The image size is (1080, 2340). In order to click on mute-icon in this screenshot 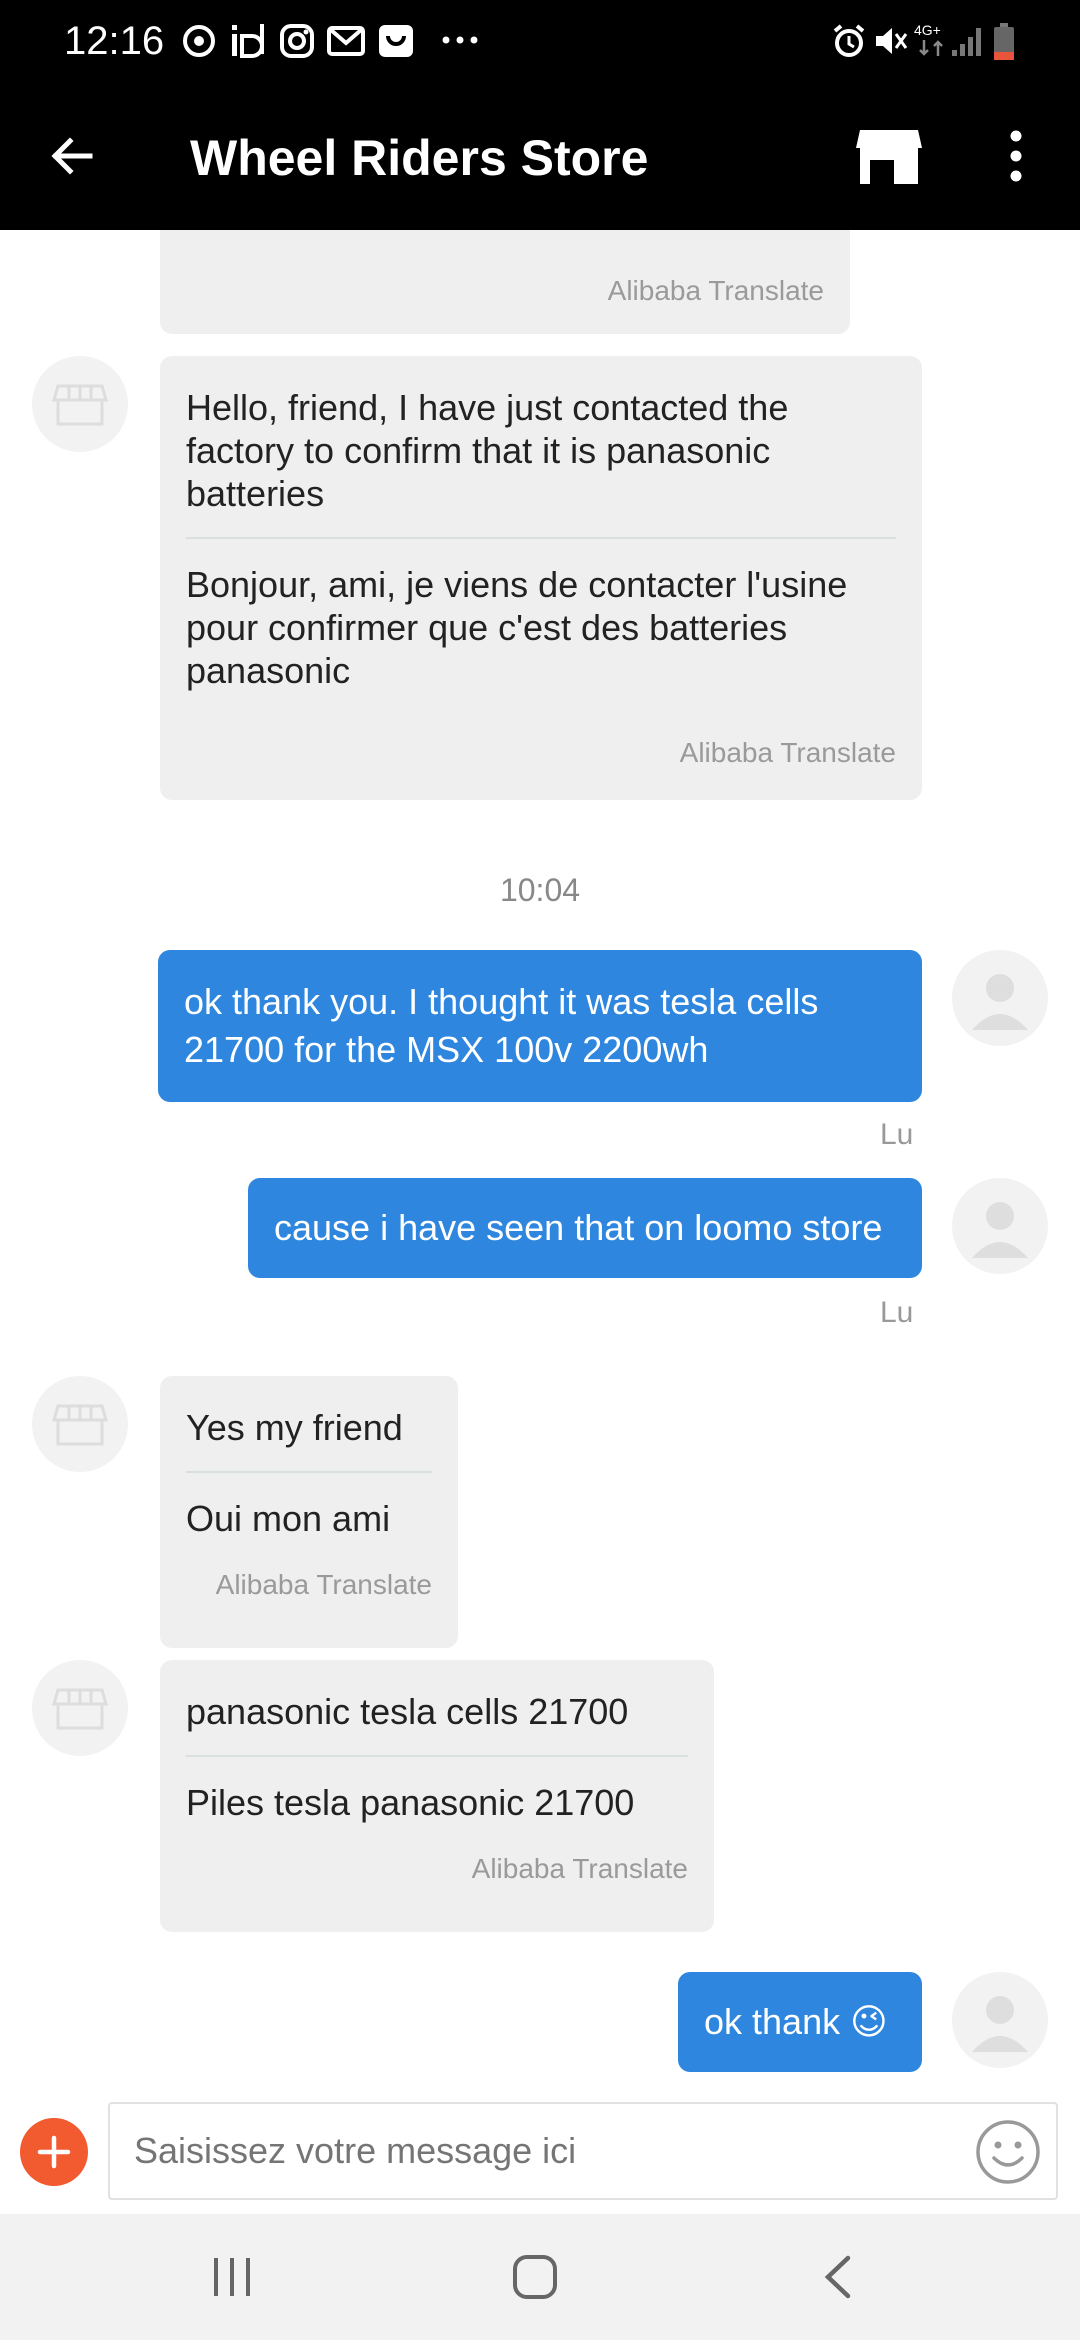, I will do `click(892, 41)`.